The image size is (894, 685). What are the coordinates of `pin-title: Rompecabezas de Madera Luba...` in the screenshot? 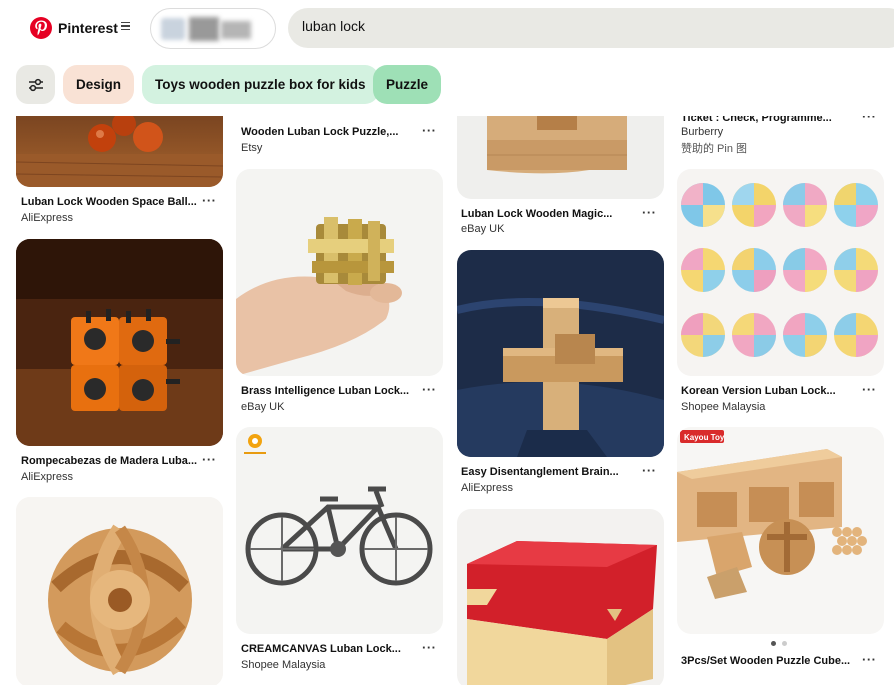 It's located at (109, 461).